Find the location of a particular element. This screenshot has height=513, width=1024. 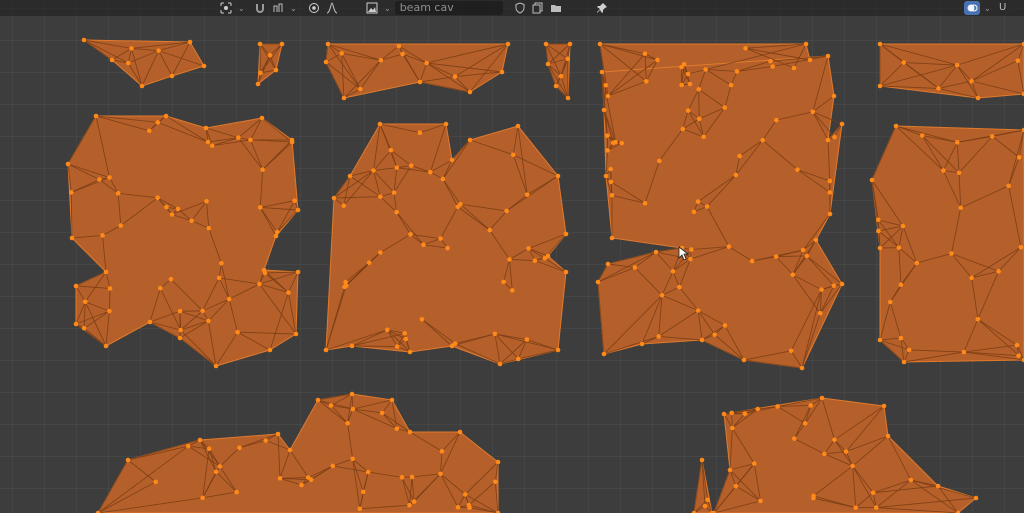

image-dropdown-chevron-icon: ⌄ is located at coordinates (387, 8).